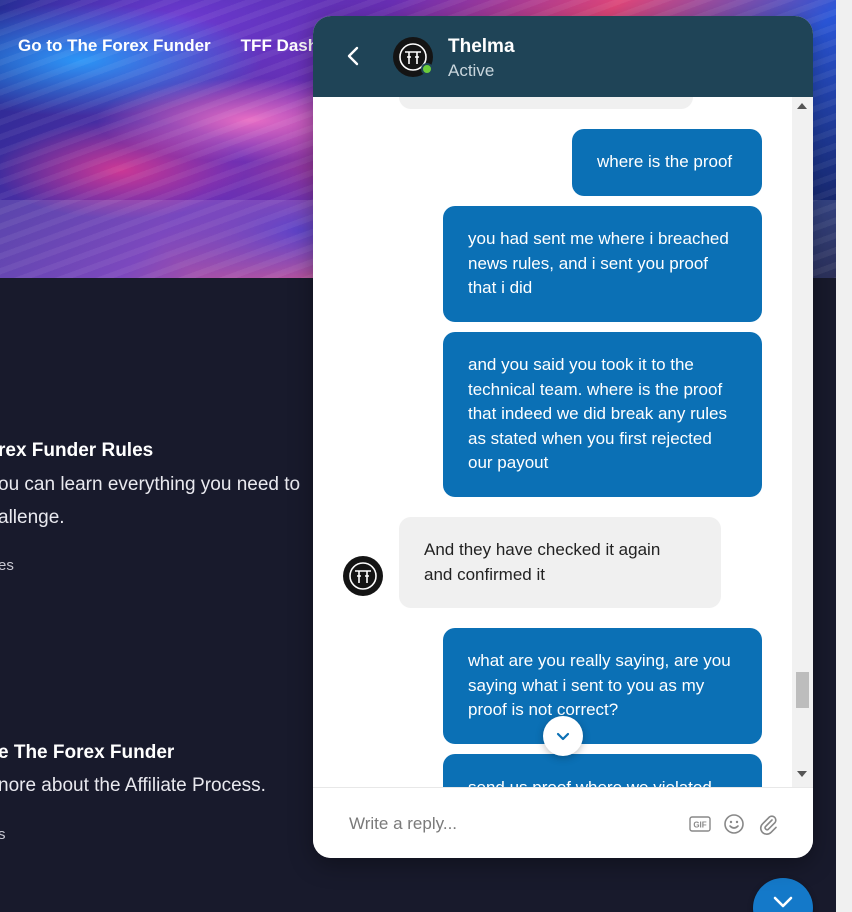 The image size is (852, 912). I want to click on gif-icon: GIF, so click(700, 824).